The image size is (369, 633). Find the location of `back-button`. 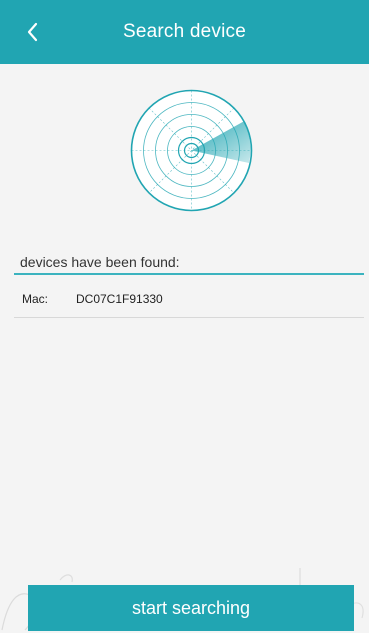

back-button is located at coordinates (32, 32).